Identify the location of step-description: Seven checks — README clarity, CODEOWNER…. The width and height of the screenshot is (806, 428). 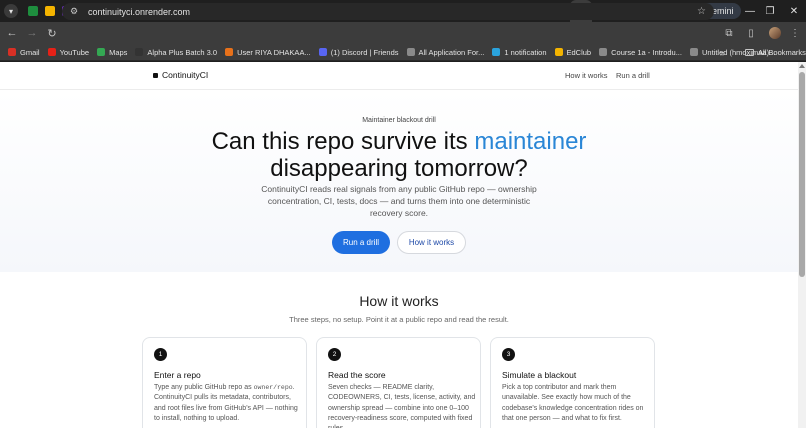
(402, 406).